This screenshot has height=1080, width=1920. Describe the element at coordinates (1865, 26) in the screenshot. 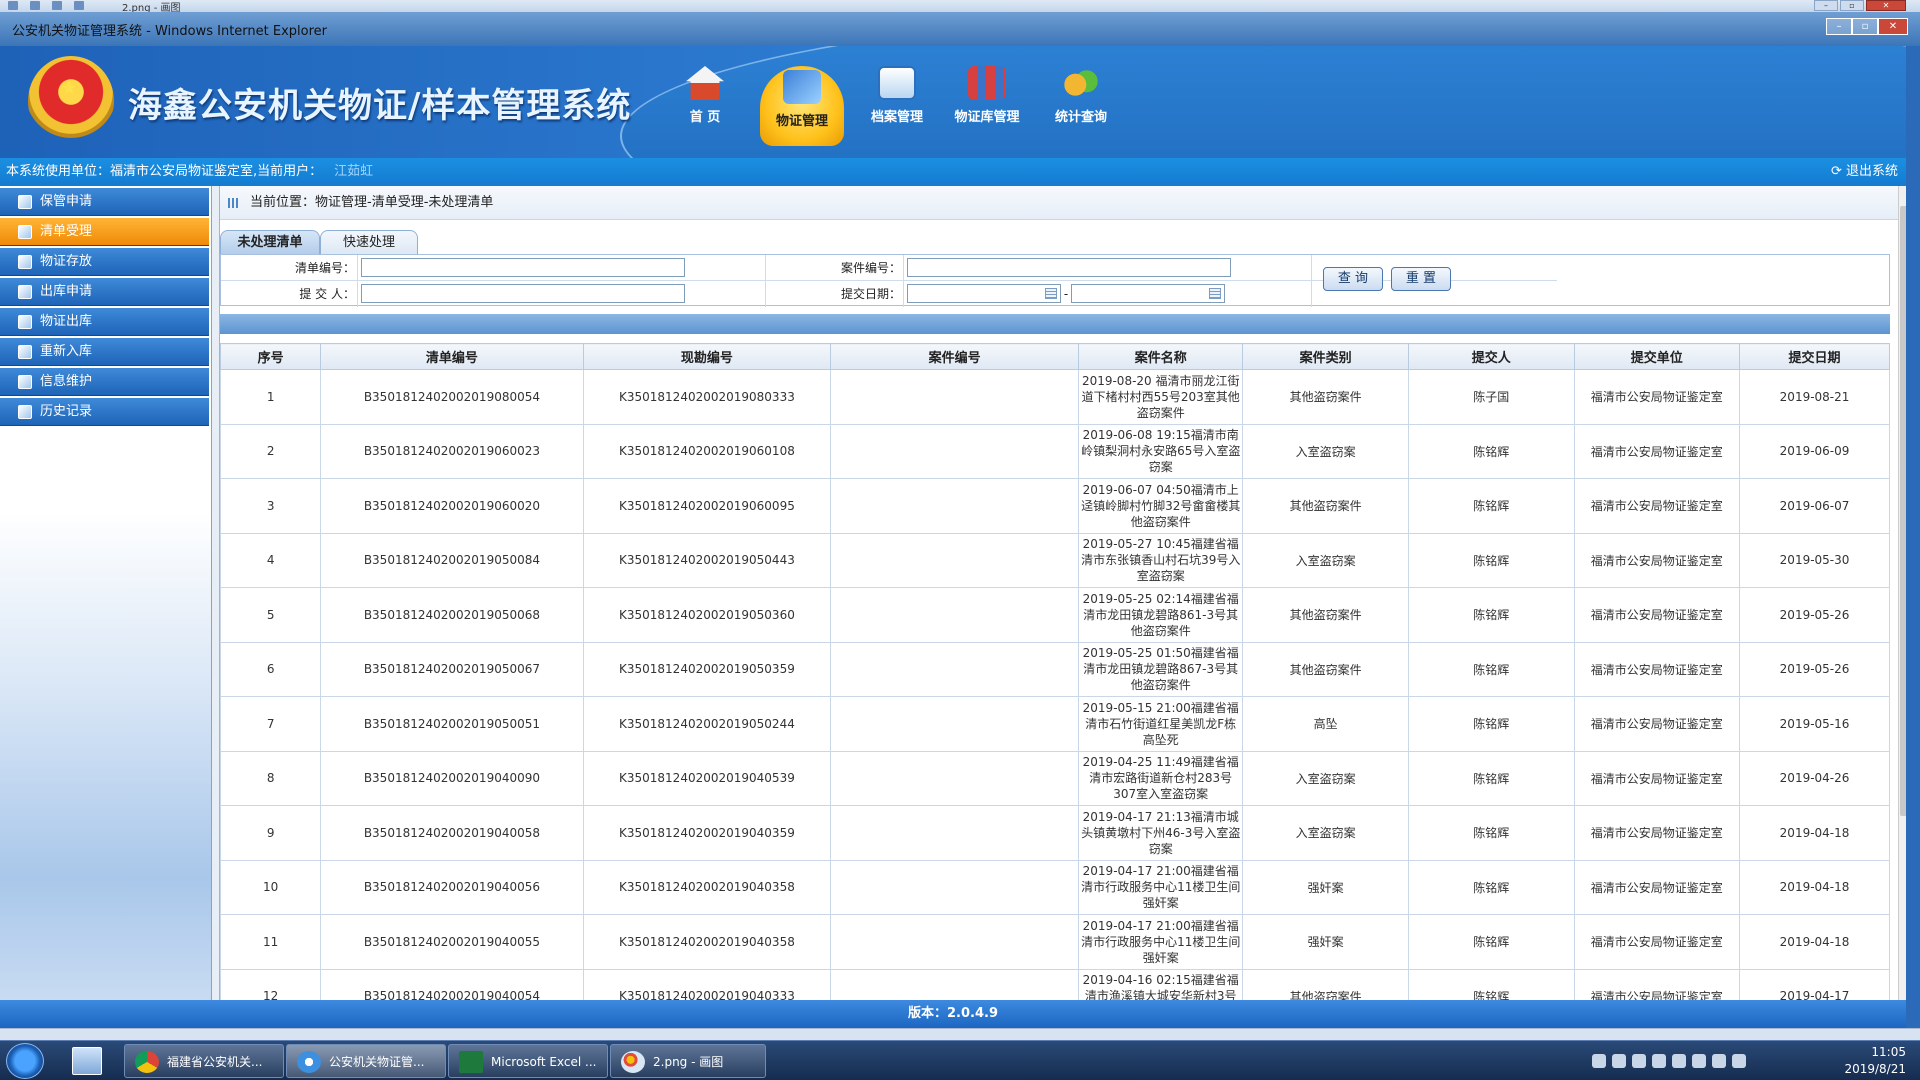

I see `ie-maximize-button: ▫` at that location.